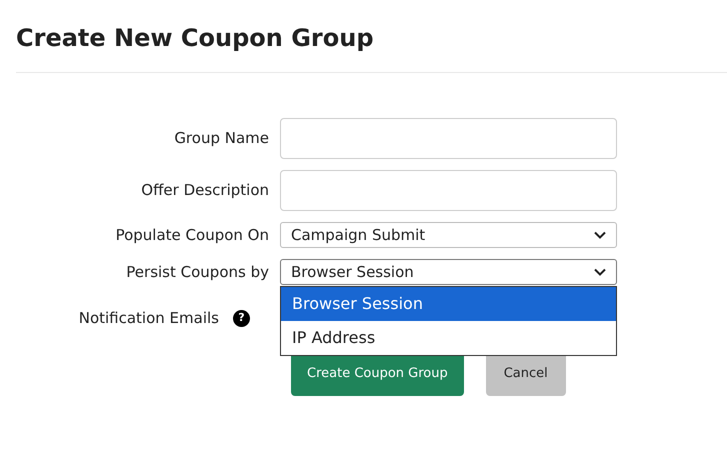 This screenshot has width=727, height=456. Describe the element at coordinates (448, 304) in the screenshot. I see `dropdown-option: Browser Session` at that location.